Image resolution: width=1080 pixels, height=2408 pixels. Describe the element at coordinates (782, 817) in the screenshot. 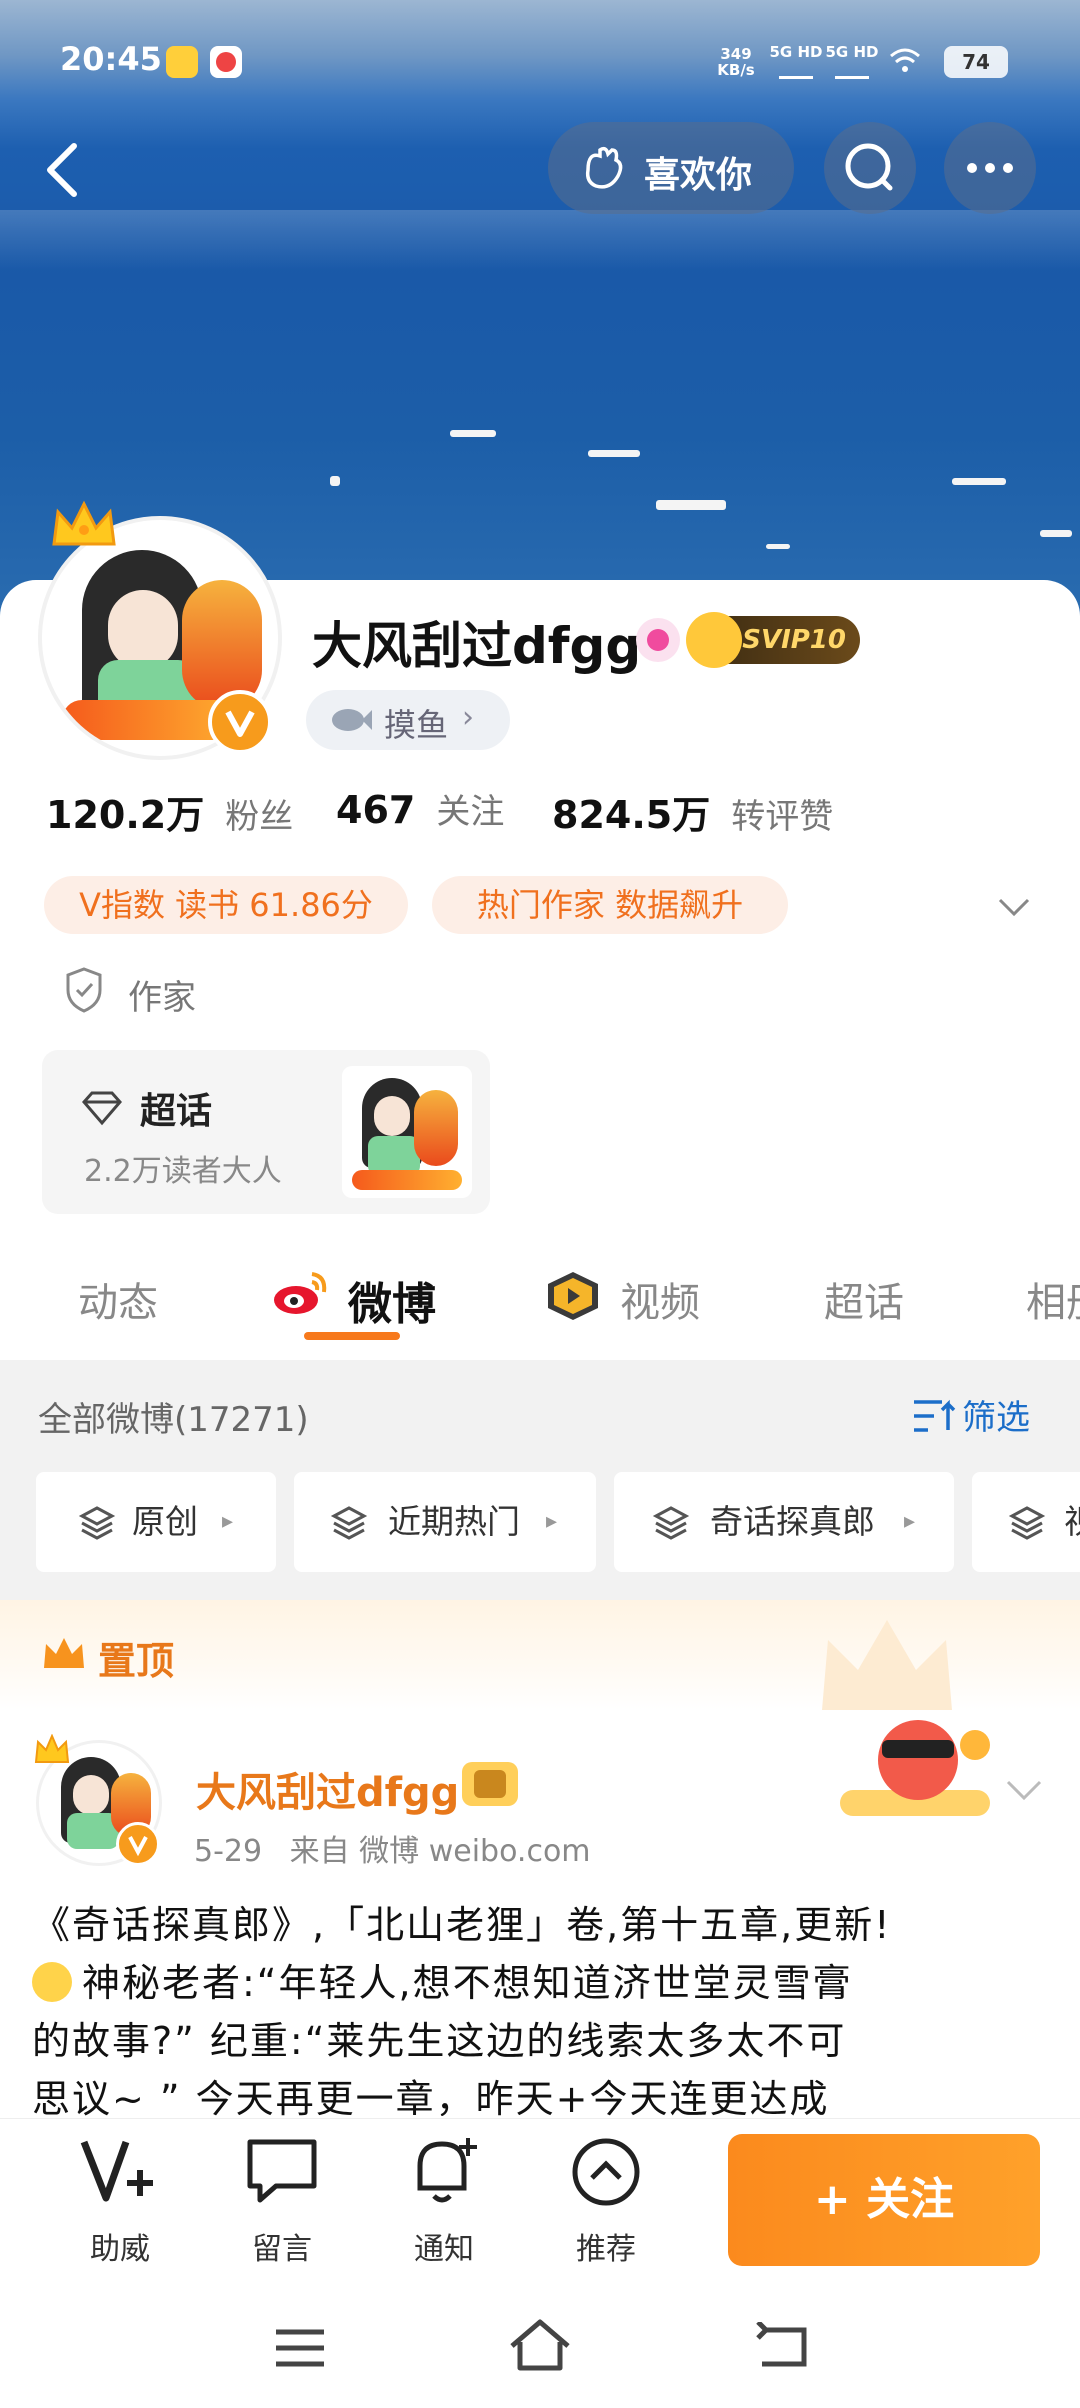

I see `stat-label: 转评赞` at that location.